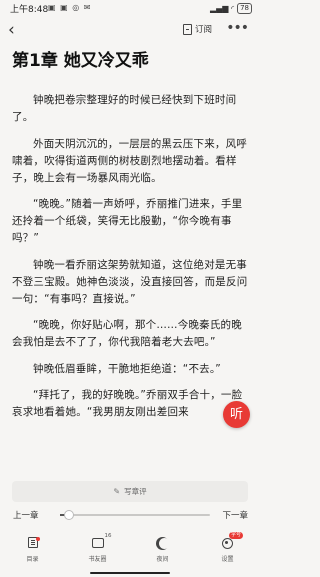 This screenshot has height=577, width=320. Describe the element at coordinates (80, 61) in the screenshot. I see `chapter-title: 第1章 她又冷又乖` at that location.